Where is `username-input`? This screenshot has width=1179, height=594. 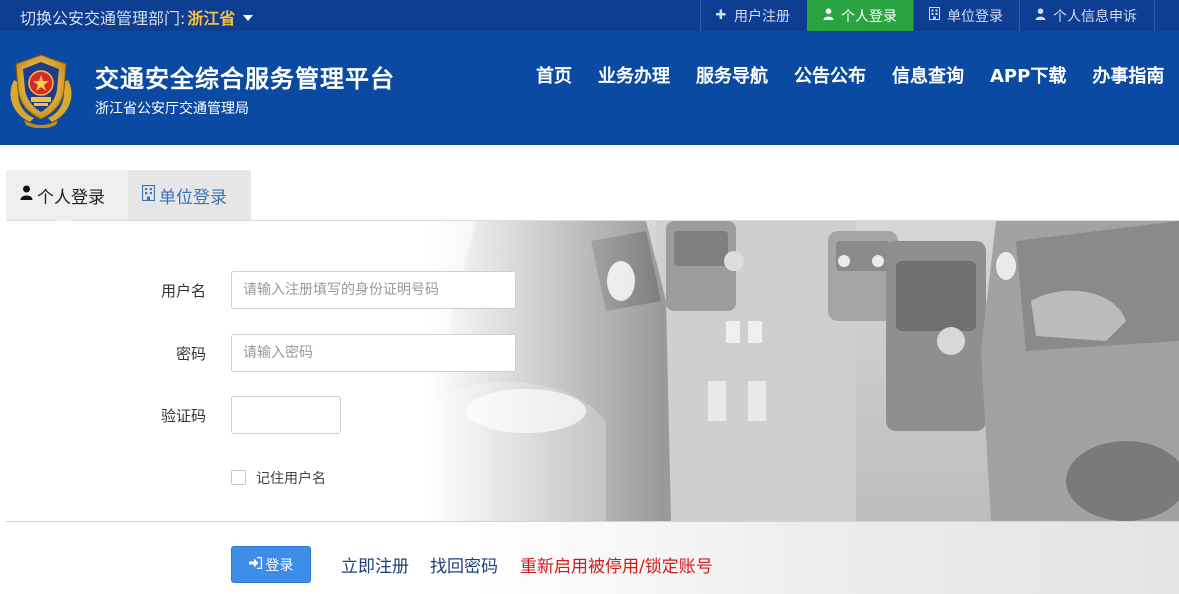 username-input is located at coordinates (373, 290).